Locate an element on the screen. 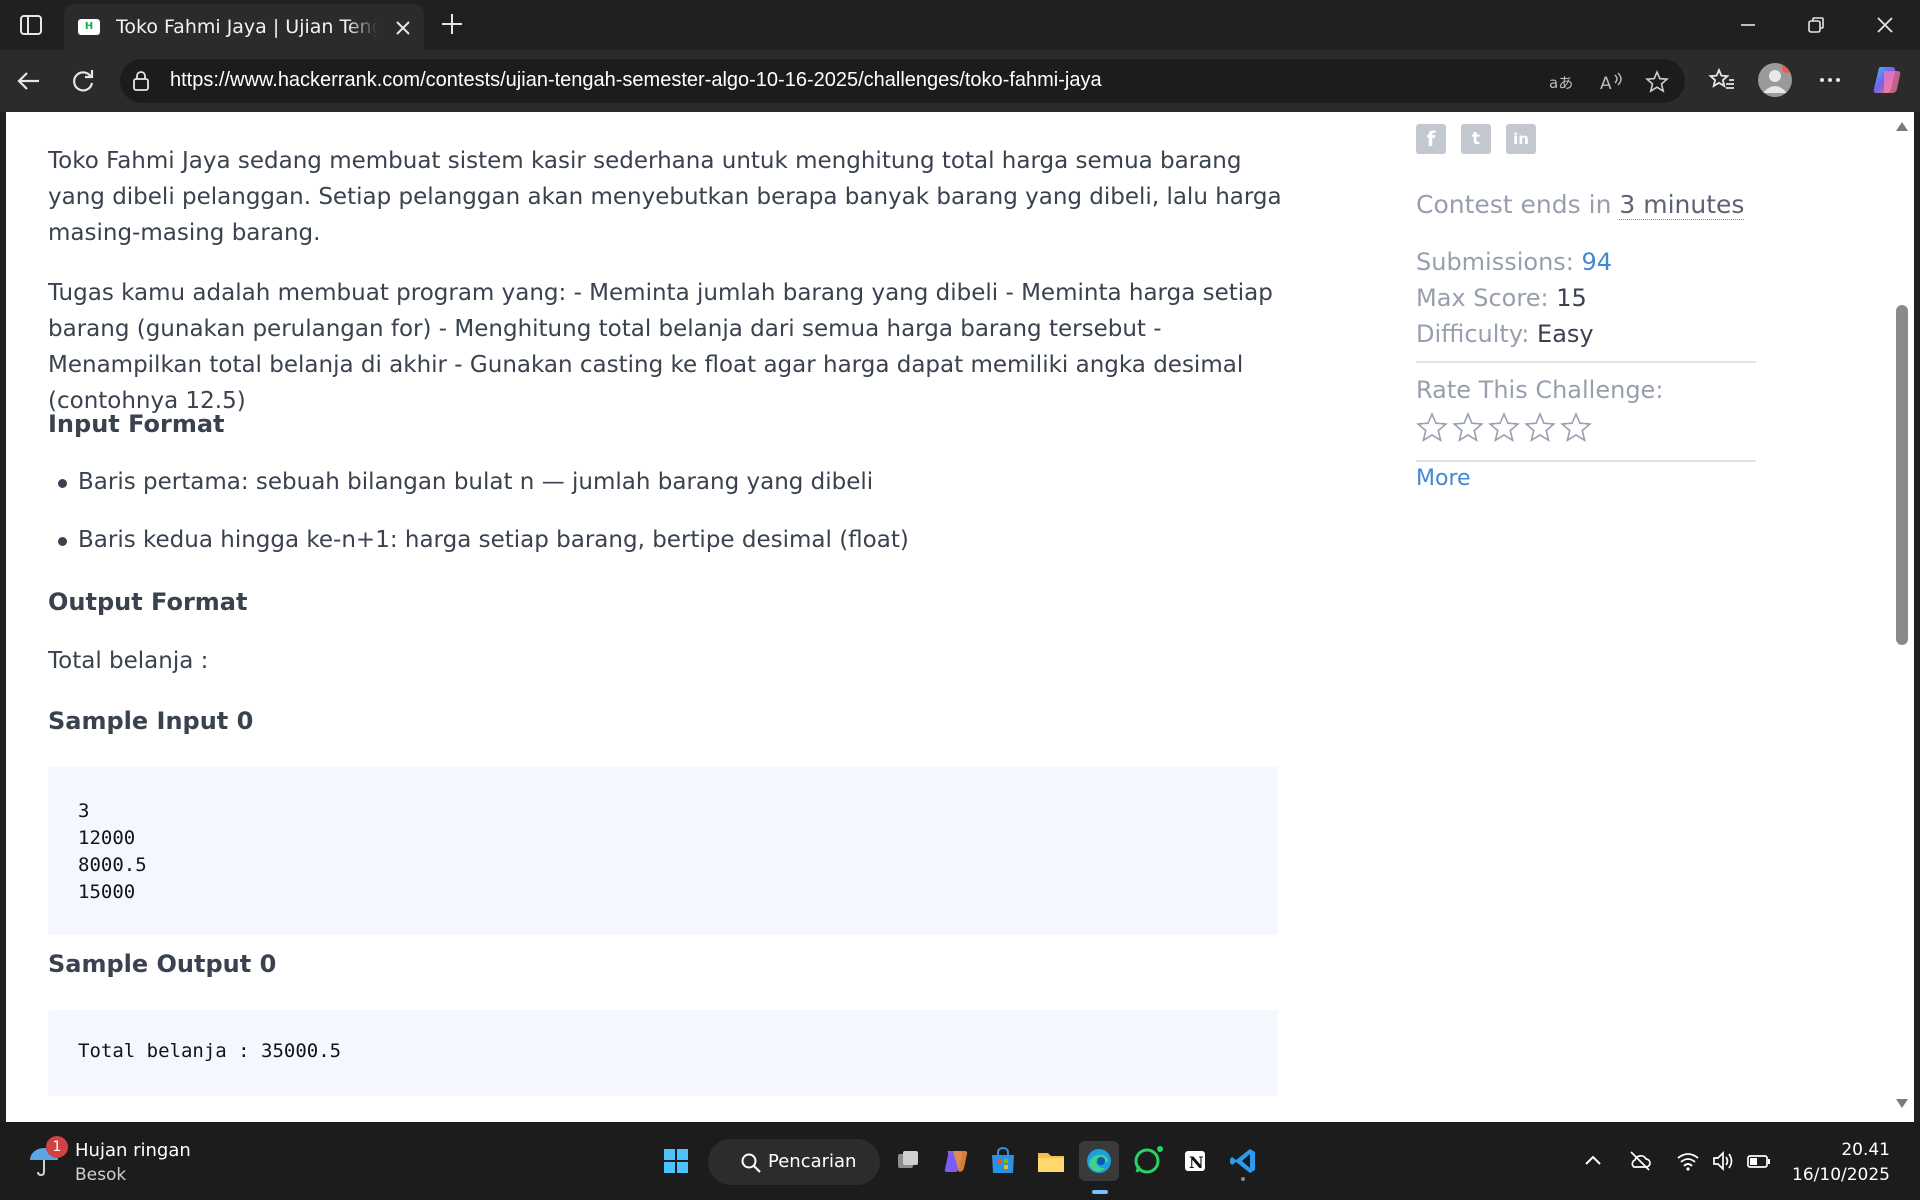 This screenshot has height=1200, width=1920. sample-output-heading: Sample Output 0 is located at coordinates (162, 964).